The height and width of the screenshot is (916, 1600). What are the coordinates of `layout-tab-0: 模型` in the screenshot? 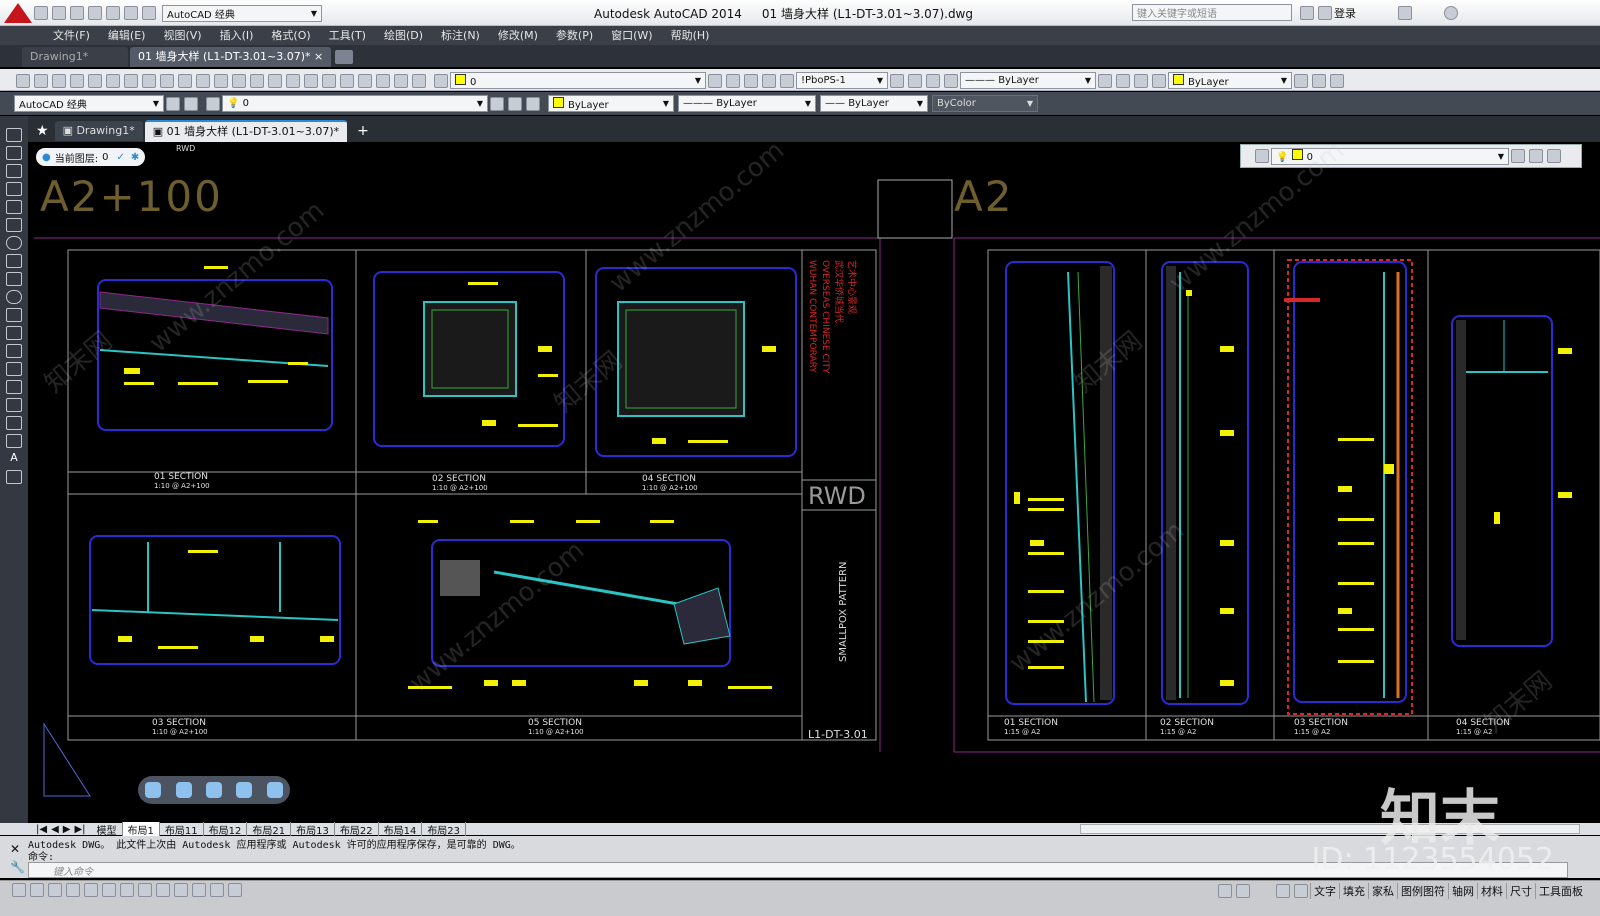 It's located at (107, 829).